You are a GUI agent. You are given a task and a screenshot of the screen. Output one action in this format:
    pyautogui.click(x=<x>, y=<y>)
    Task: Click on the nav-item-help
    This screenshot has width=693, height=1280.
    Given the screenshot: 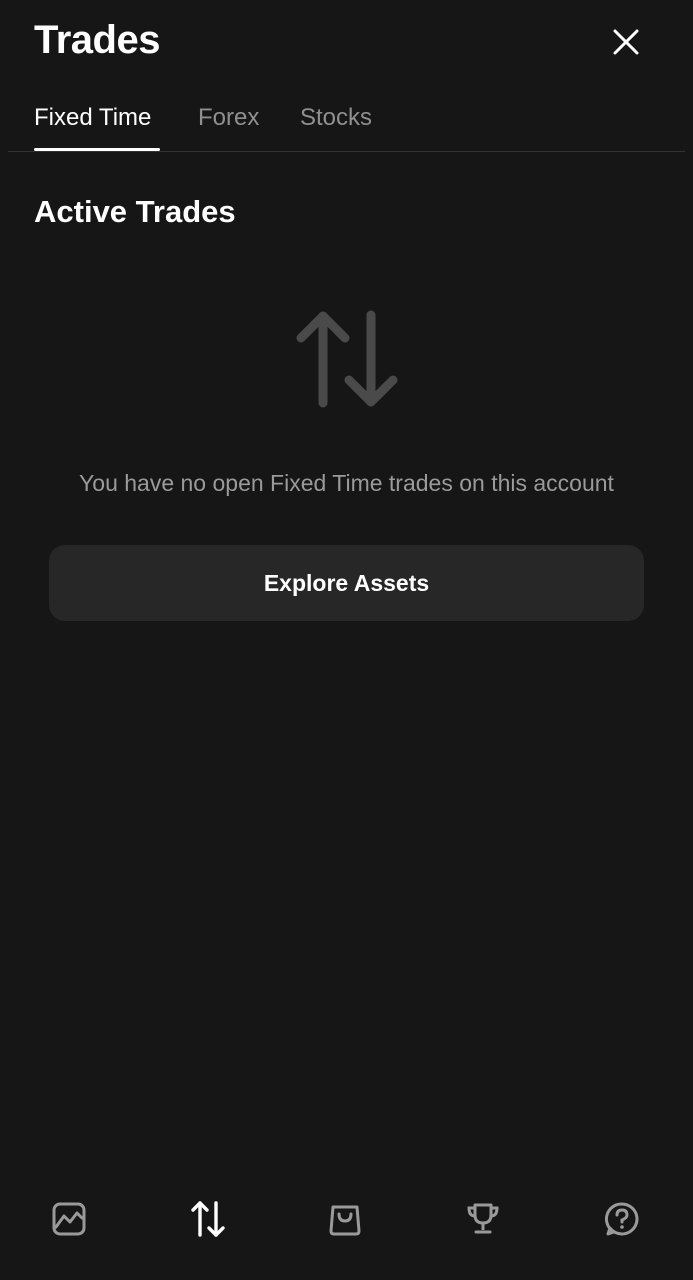 What is the action you would take?
    pyautogui.click(x=622, y=1219)
    